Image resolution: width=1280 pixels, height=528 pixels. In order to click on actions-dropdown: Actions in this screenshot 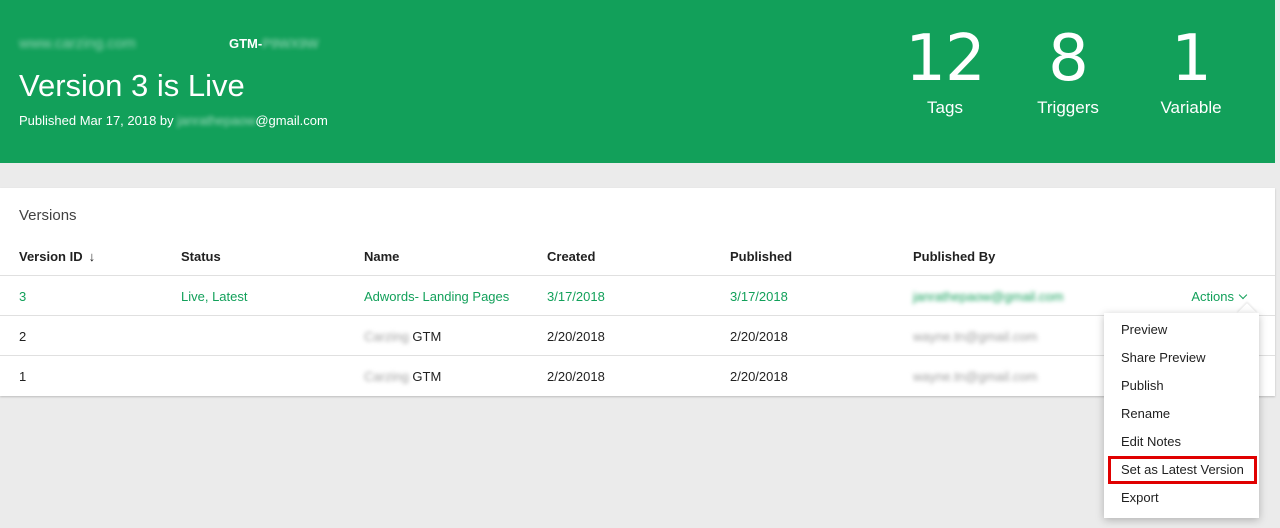, I will do `click(1219, 296)`.